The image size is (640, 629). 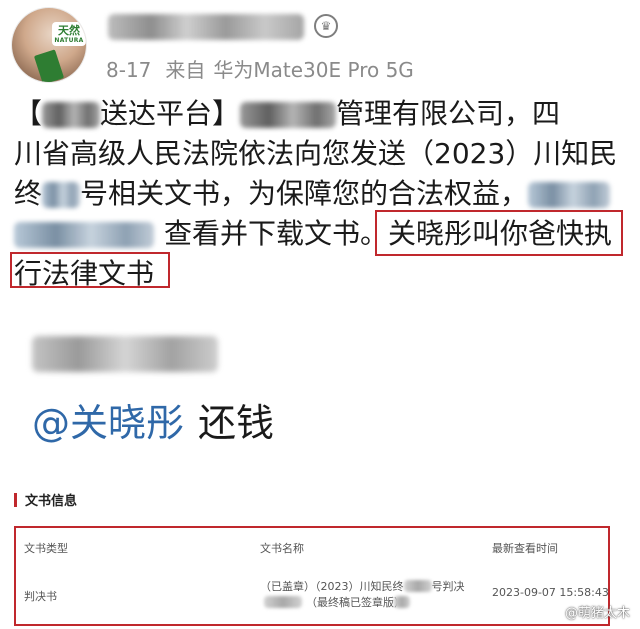 What do you see at coordinates (304, 193) in the screenshot?
I see `notice-text: 号相关文书，为保障您的合法权益，` at bounding box center [304, 193].